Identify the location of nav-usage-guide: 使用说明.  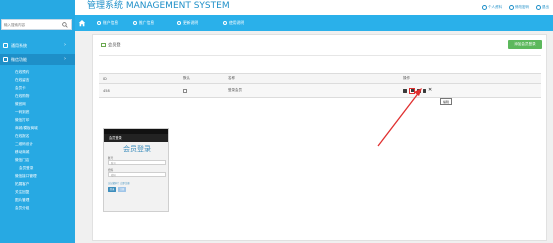
(233, 23).